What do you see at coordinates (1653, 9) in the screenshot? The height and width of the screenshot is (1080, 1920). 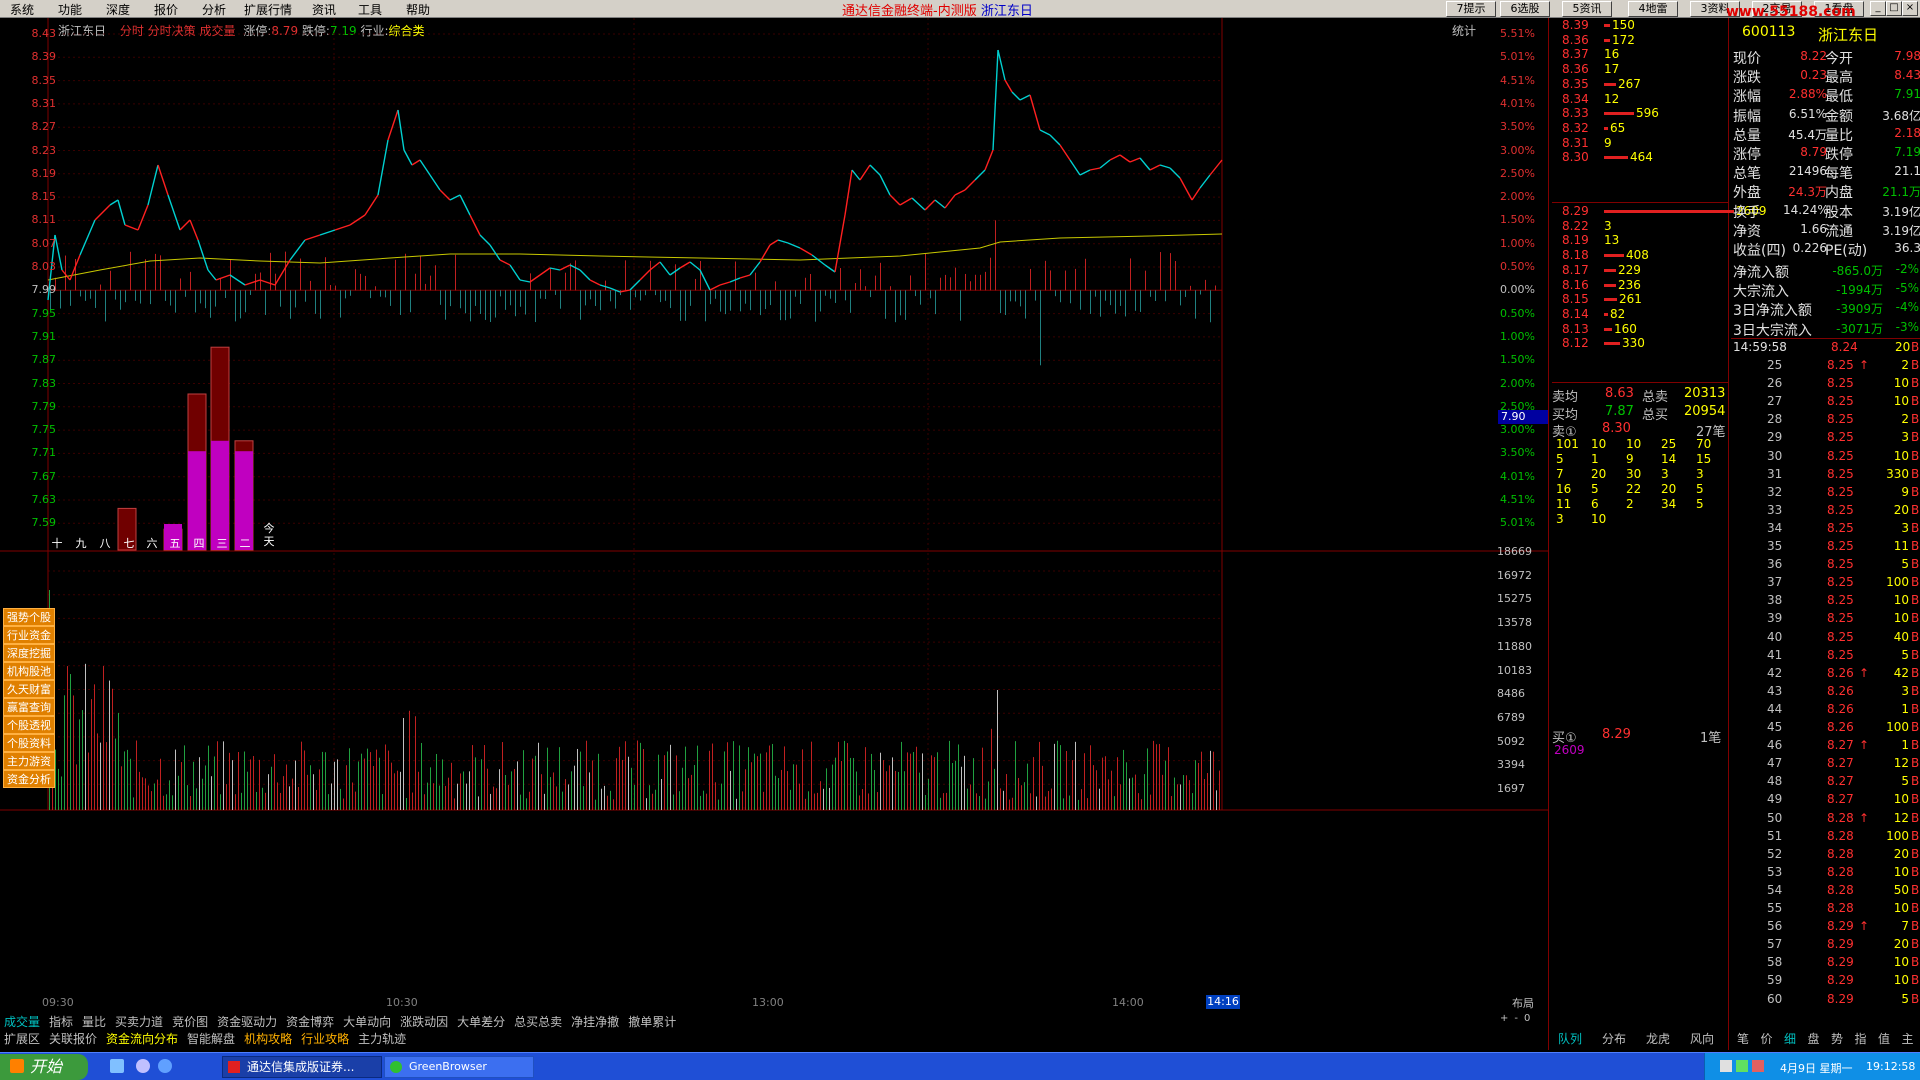 I see `toolbar-mine-button: 4地雷` at bounding box center [1653, 9].